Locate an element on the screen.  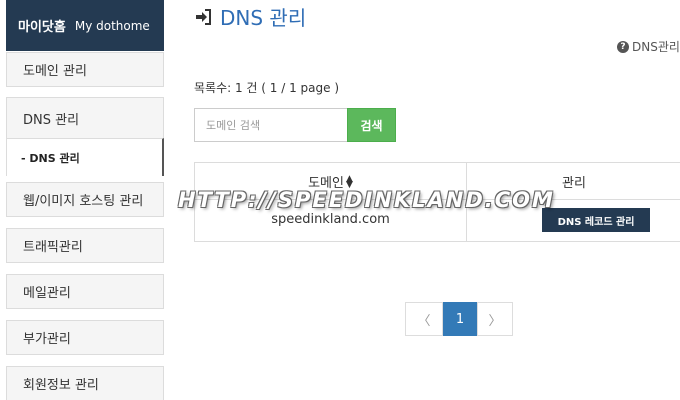
dns-record-manage-button: DNS 레코드 관리 is located at coordinates (596, 220).